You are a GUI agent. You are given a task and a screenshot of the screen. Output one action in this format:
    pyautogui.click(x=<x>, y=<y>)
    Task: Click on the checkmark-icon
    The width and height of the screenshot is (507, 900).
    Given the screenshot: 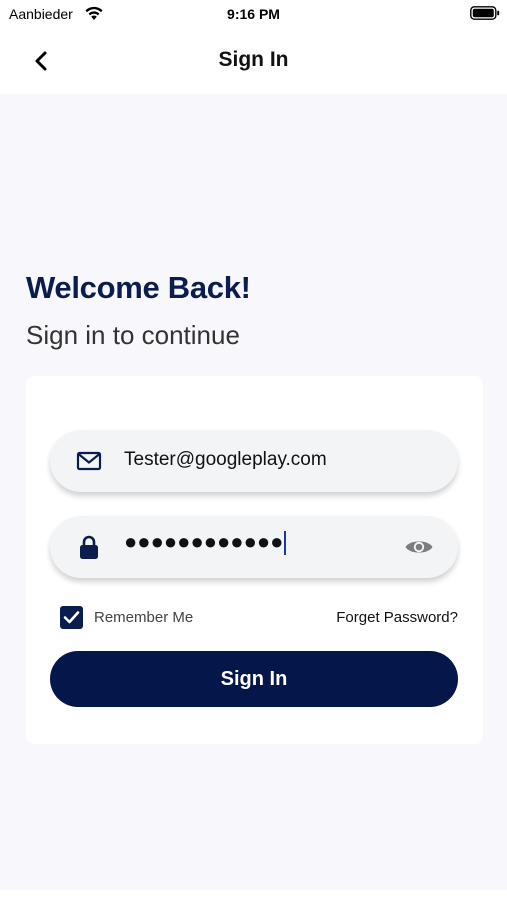 What is the action you would take?
    pyautogui.click(x=71, y=617)
    